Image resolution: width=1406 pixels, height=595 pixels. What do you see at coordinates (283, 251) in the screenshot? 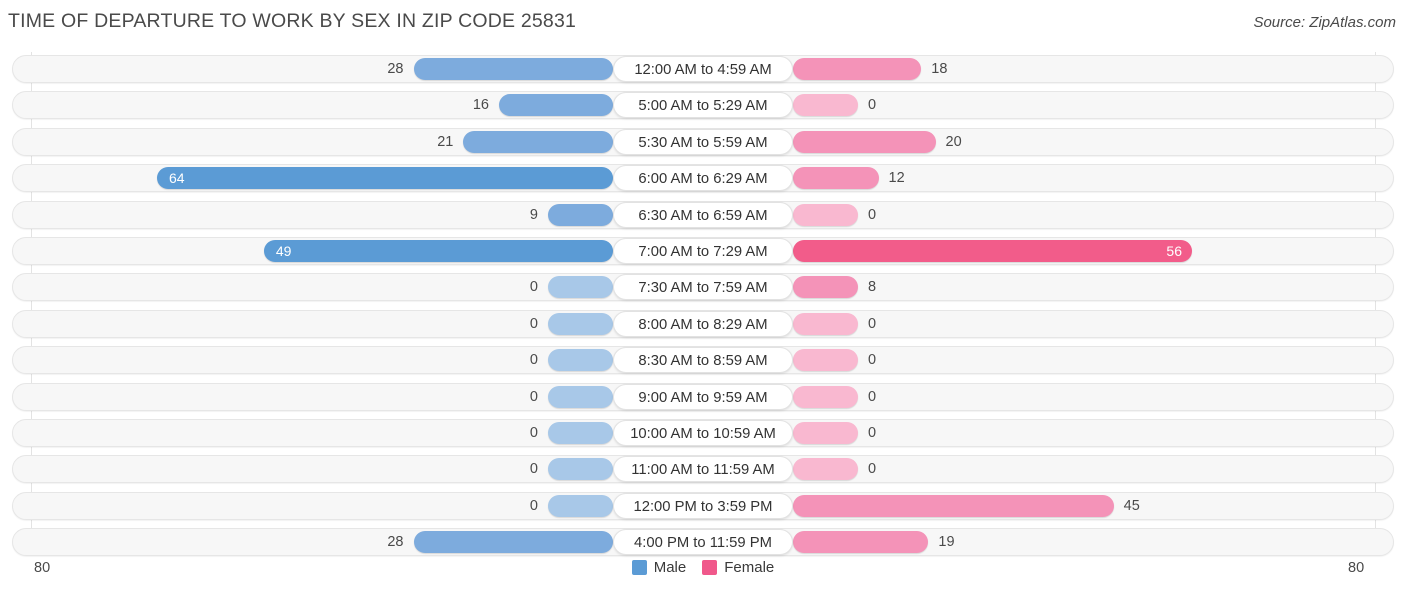
I see `bar-value-male: 49` at bounding box center [283, 251].